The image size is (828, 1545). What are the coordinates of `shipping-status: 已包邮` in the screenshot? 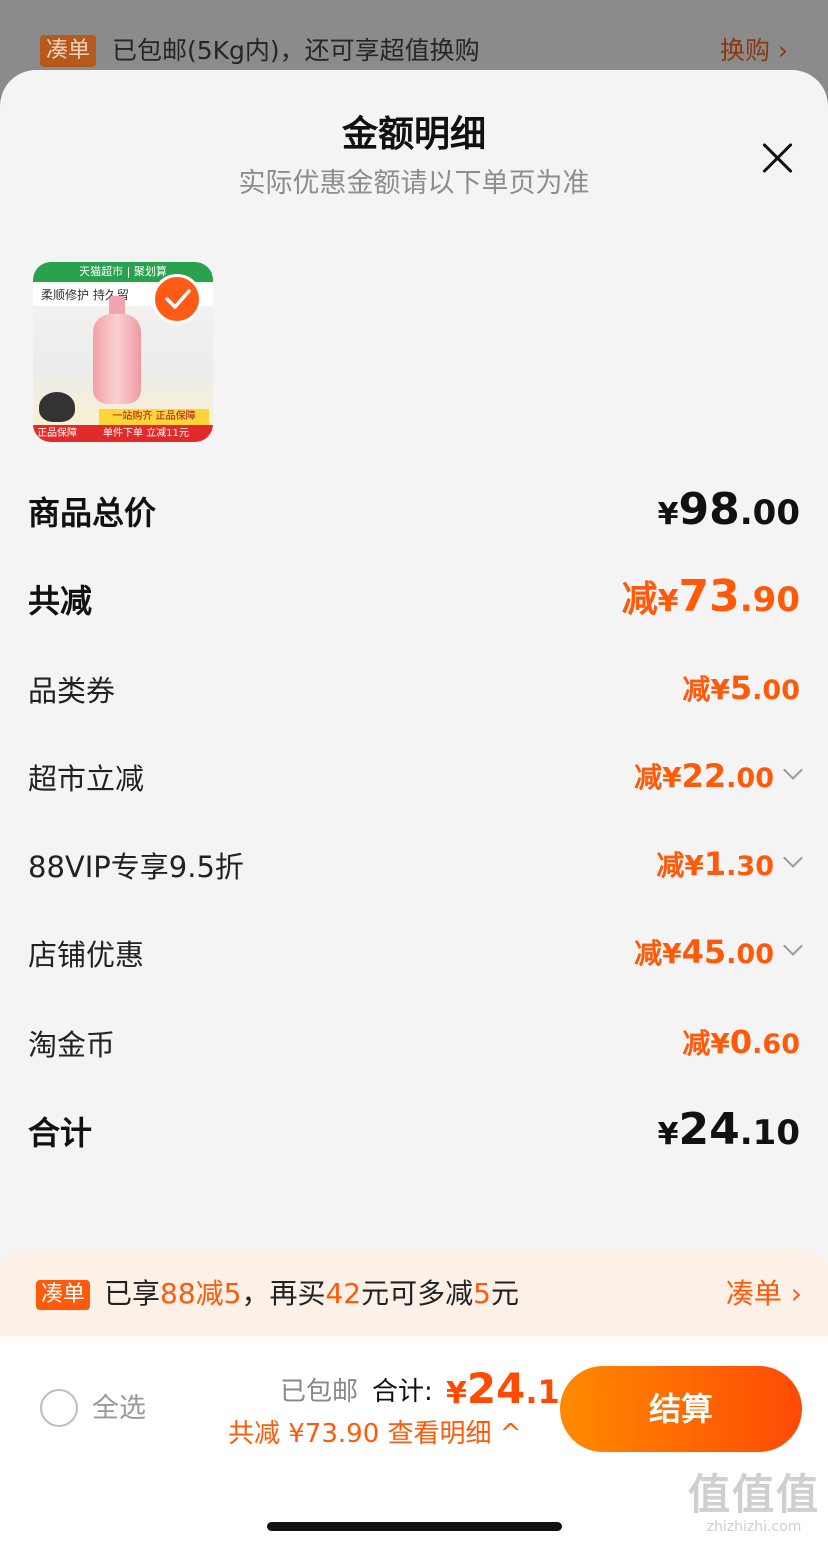 It's located at (319, 1392).